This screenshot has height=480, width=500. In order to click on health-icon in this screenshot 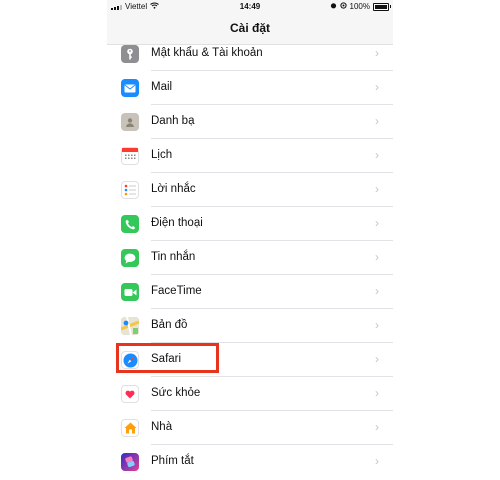, I will do `click(130, 394)`.